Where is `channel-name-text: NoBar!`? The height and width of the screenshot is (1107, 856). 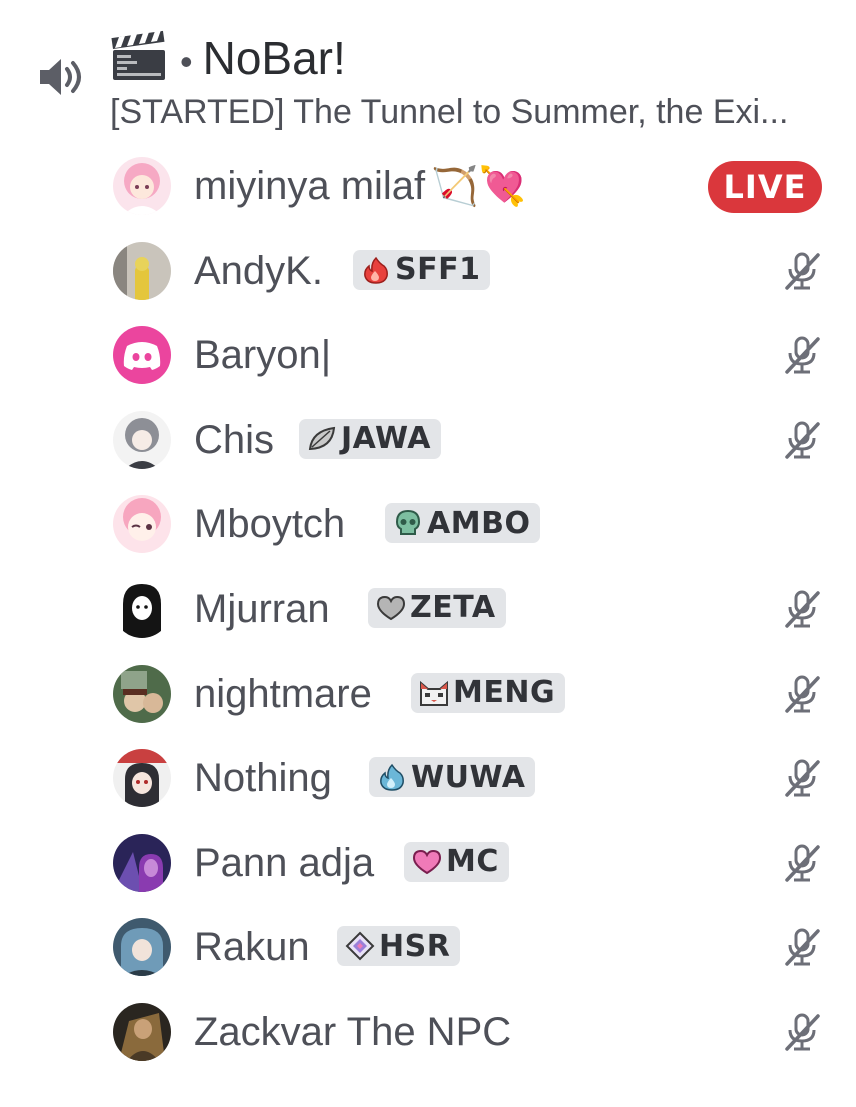 channel-name-text: NoBar! is located at coordinates (274, 58).